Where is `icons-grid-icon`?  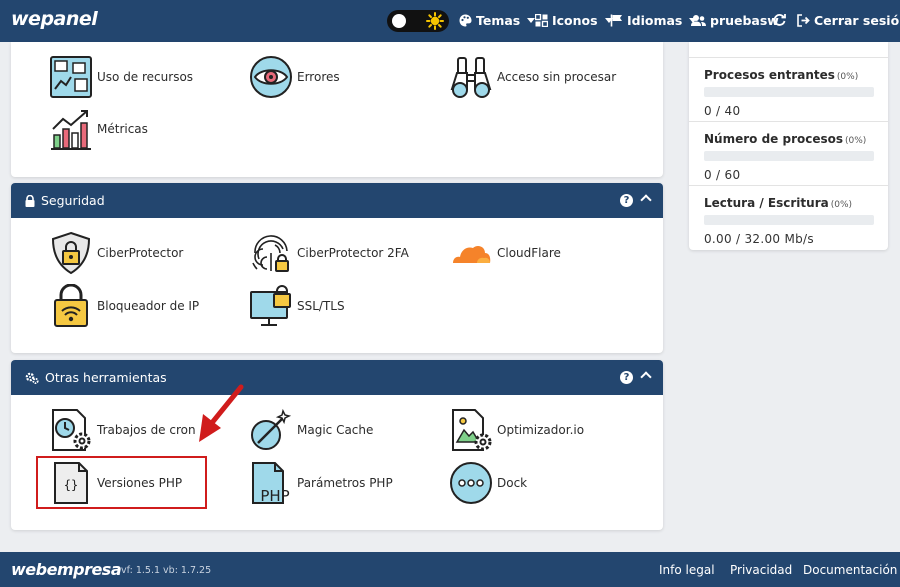
icons-grid-icon is located at coordinates (541, 20).